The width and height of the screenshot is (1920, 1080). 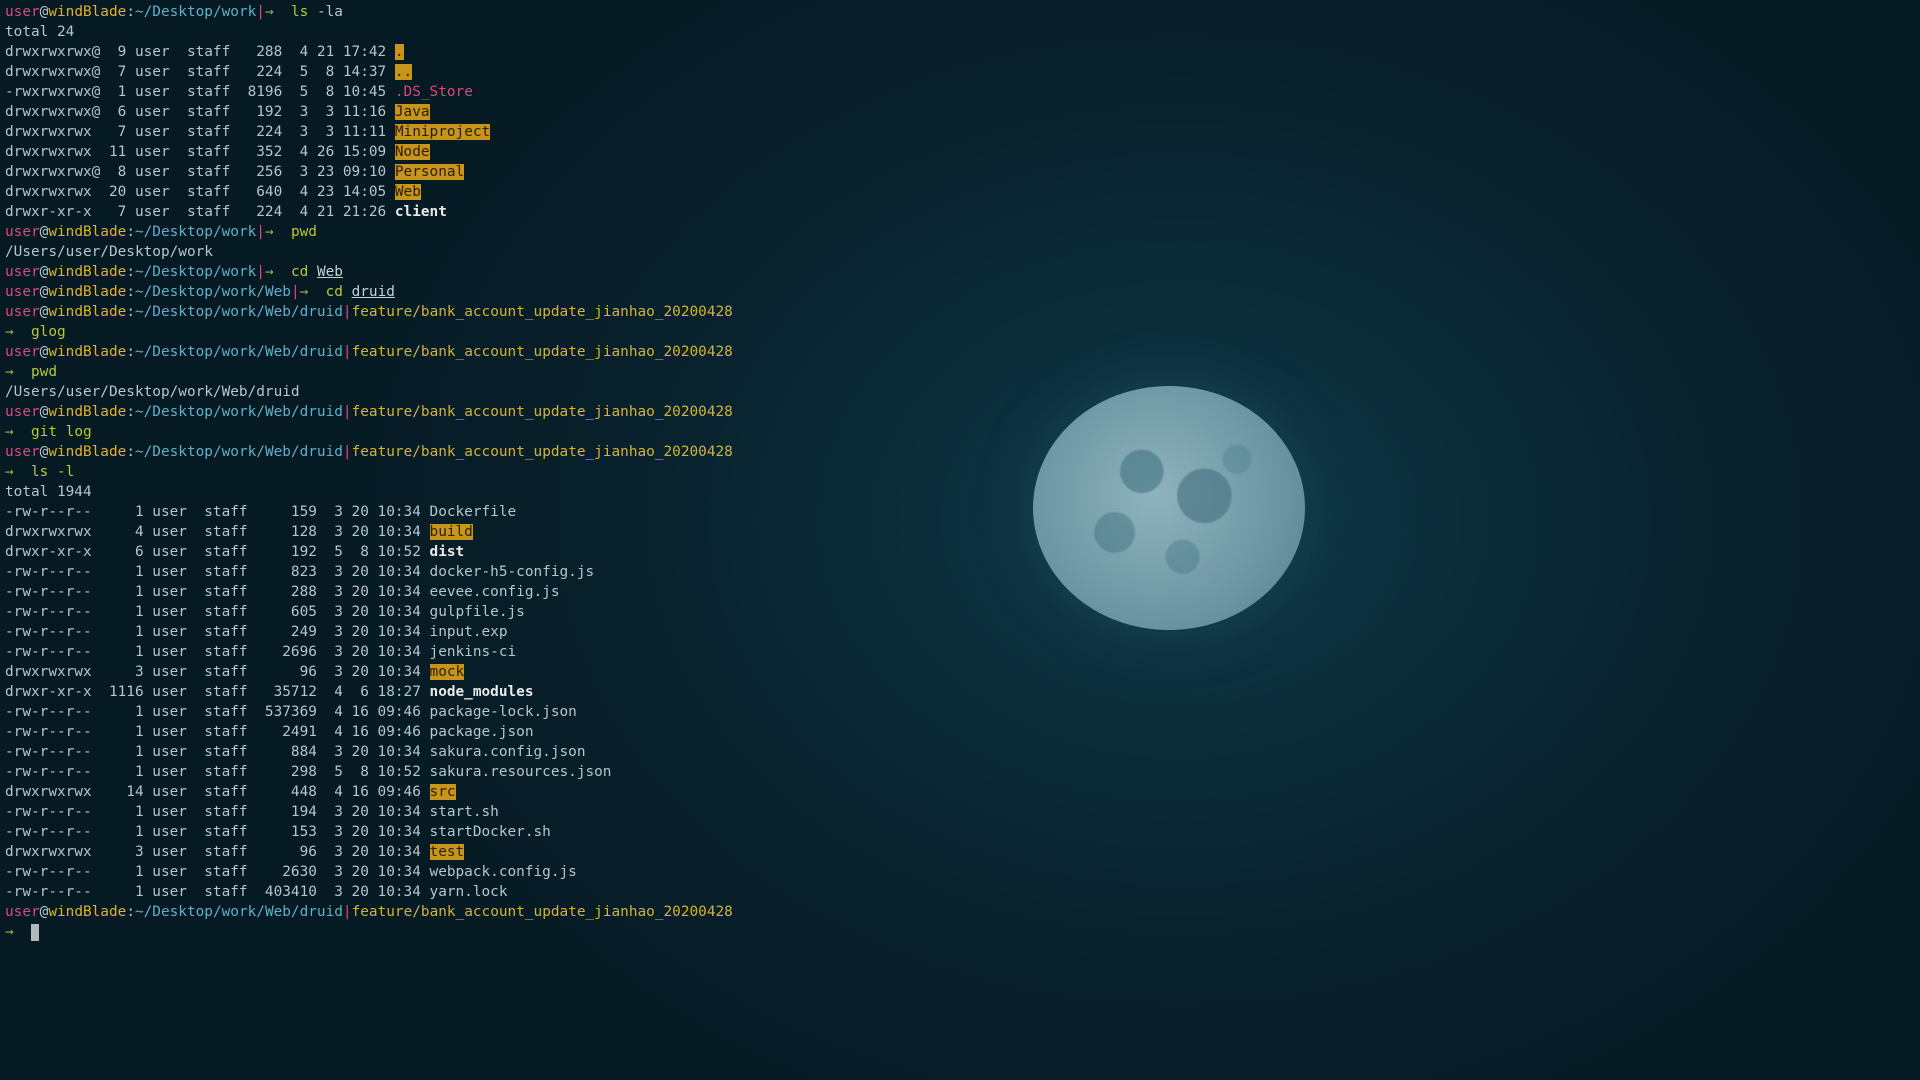 I want to click on file-metadata: -rw-r--r-- 1 user staff 298 5 8 10:52, so click(x=217, y=772).